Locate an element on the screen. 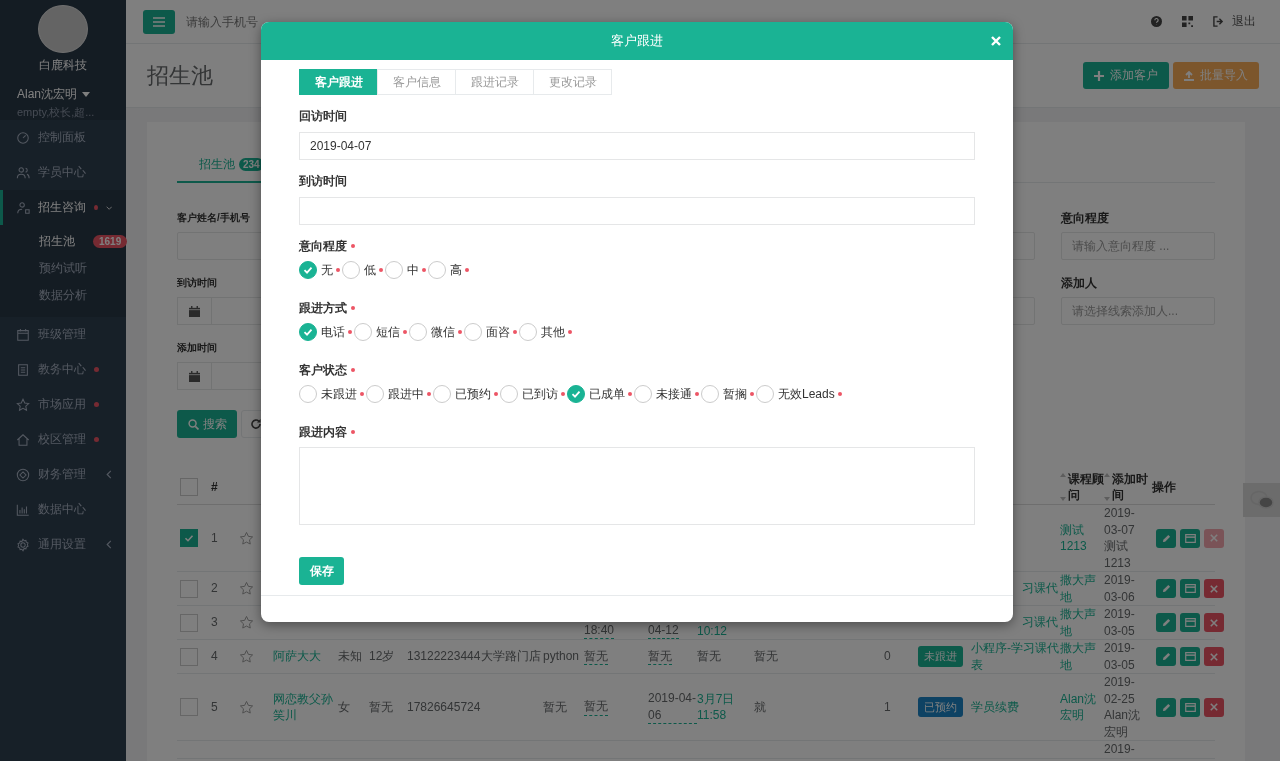  calendar-icon is located at coordinates (23, 334).